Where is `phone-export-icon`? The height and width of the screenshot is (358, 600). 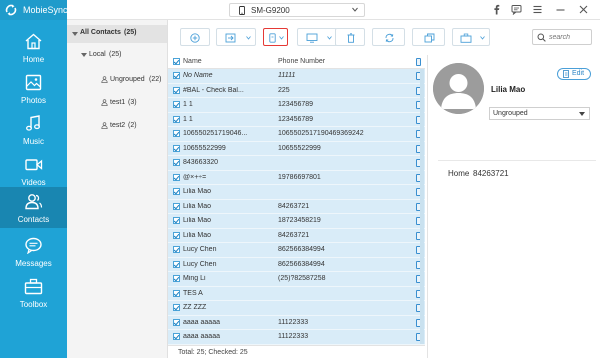 phone-export-icon is located at coordinates (272, 38).